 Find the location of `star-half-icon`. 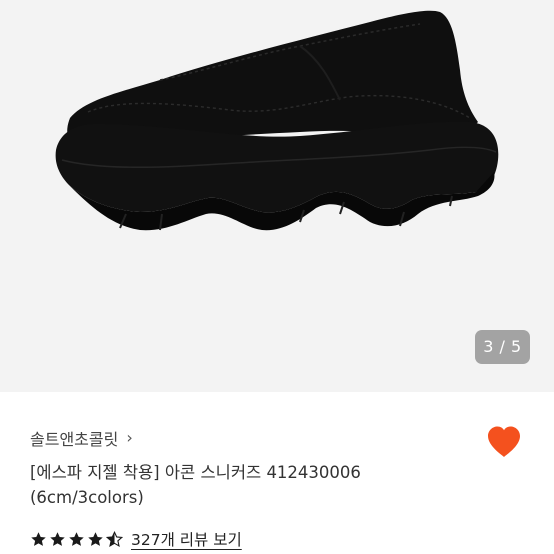

star-half-icon is located at coordinates (114, 539).